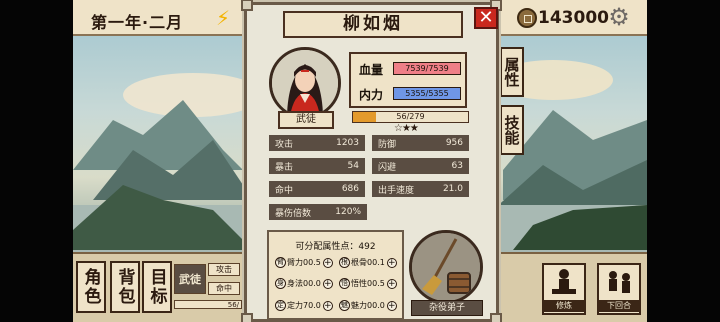  I want to click on vitals-box: 血量 7539/7539 内力 5355/5355, so click(408, 80).